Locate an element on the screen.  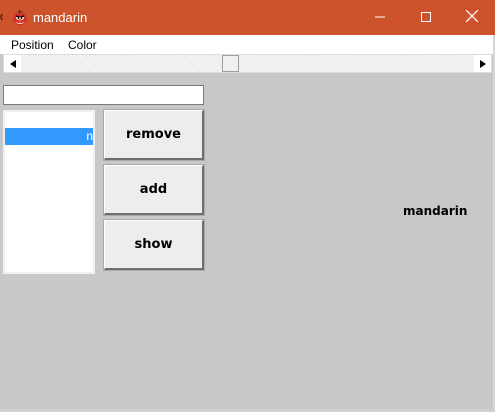
close-icon is located at coordinates (472, 18).